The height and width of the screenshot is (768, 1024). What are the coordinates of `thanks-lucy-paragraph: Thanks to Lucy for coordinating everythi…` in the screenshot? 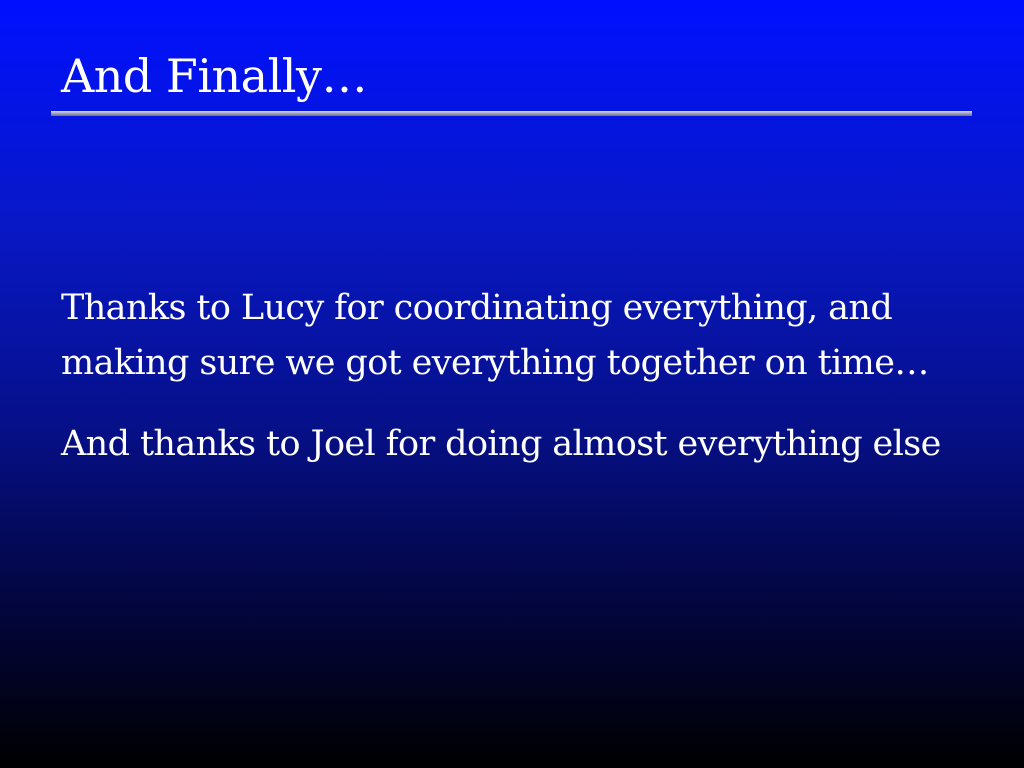 It's located at (495, 335).